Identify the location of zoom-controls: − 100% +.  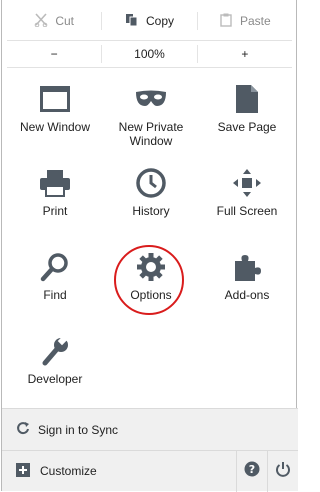
(149, 54).